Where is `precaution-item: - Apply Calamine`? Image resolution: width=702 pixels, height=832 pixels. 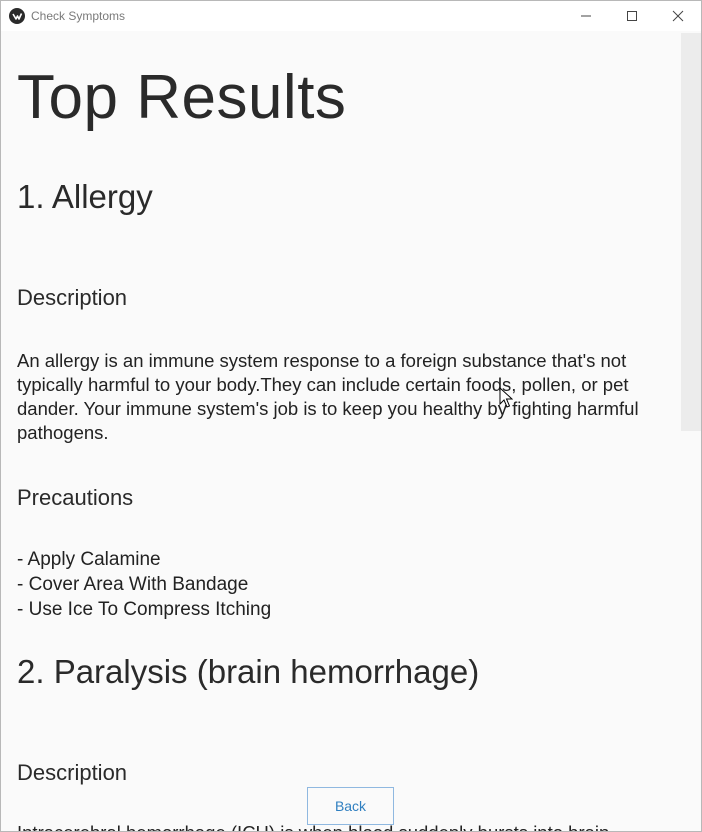
precaution-item: - Apply Calamine is located at coordinates (89, 559).